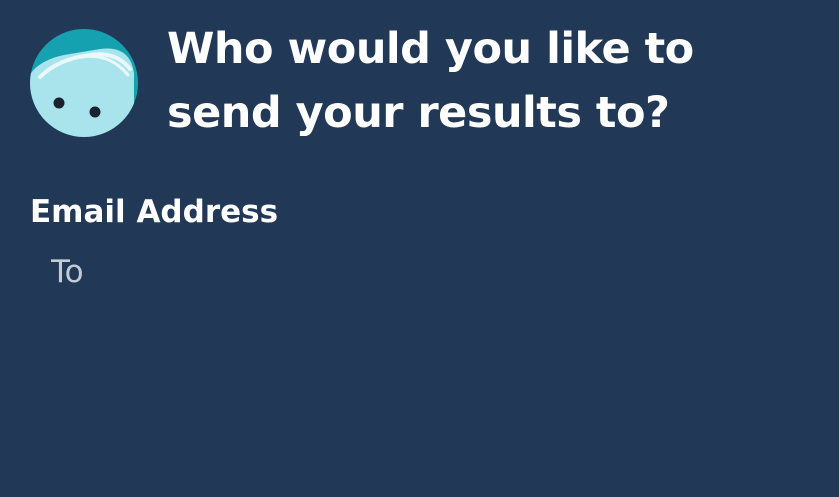 The width and height of the screenshot is (839, 497). Describe the element at coordinates (430, 49) in the screenshot. I see `page-title-line-1: Who would you like to` at that location.